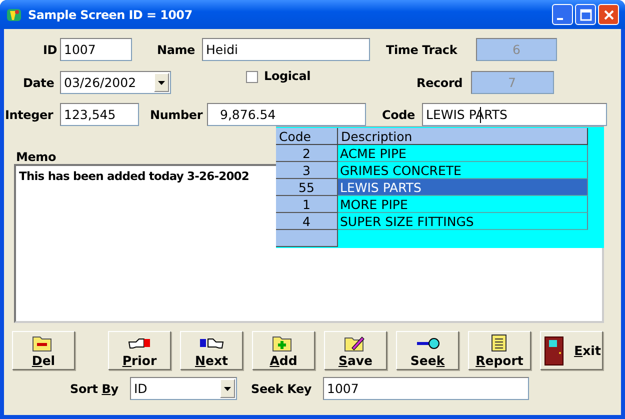 The image size is (625, 419). Describe the element at coordinates (463, 136) in the screenshot. I see `column-header: Description` at that location.